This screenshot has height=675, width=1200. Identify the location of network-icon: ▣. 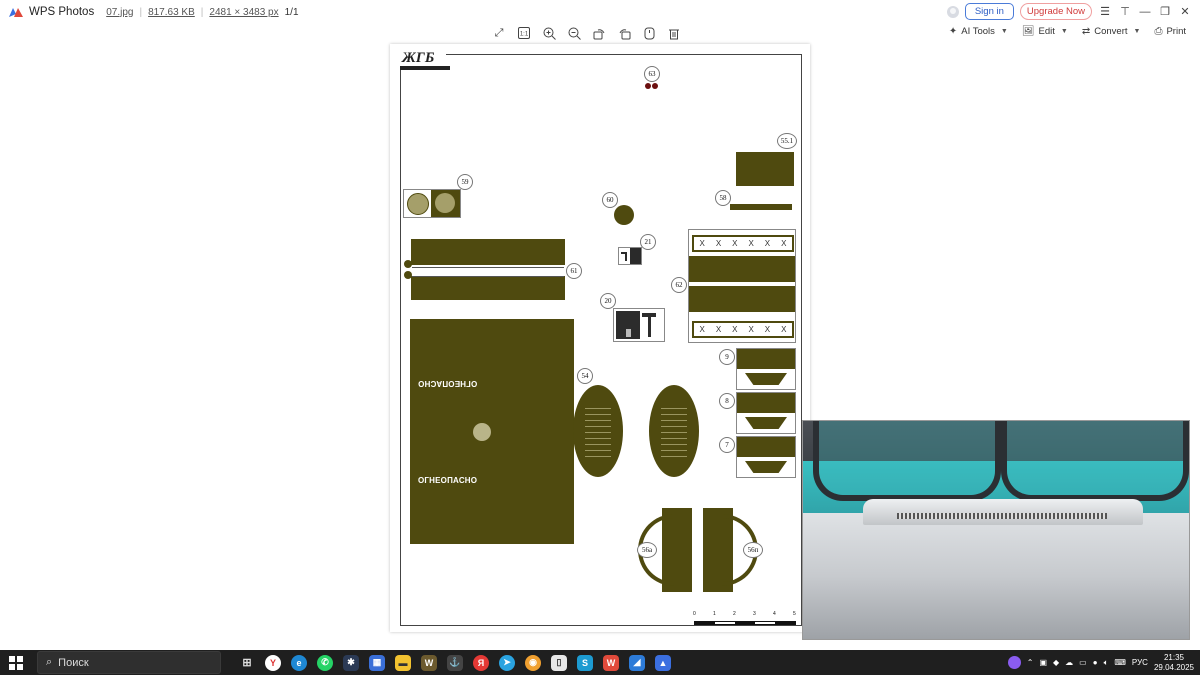
(1043, 662).